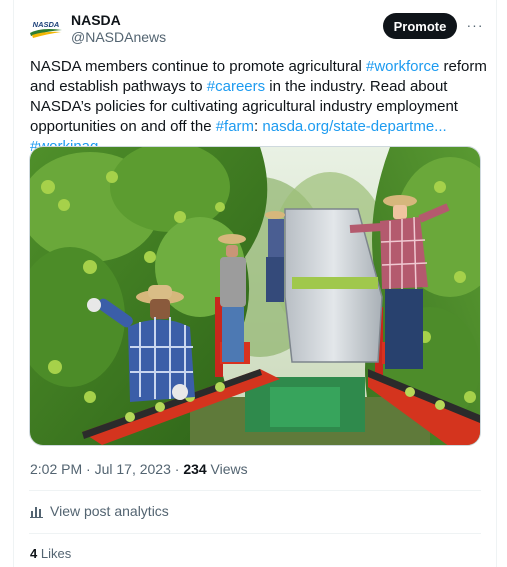  I want to click on tweet-link: #workforce, so click(402, 66).